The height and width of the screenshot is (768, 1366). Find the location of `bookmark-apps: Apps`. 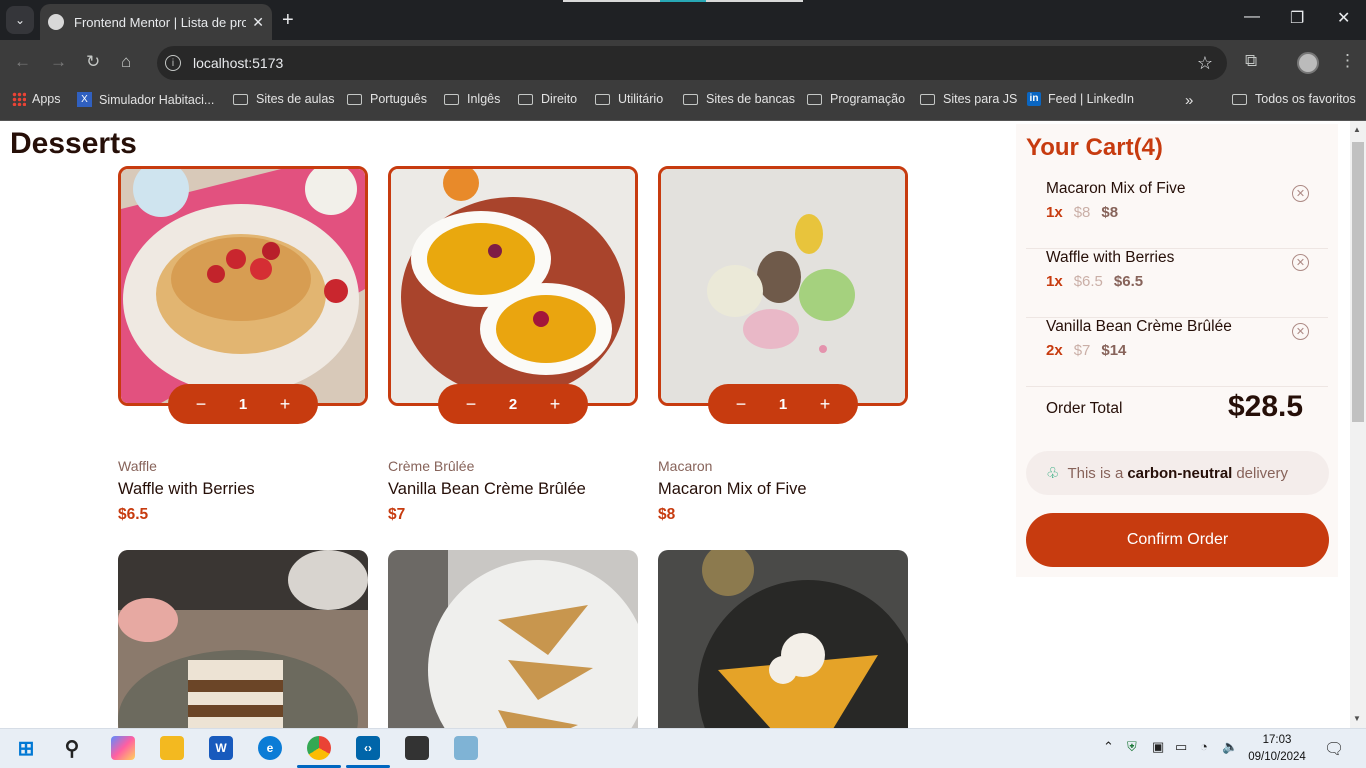

bookmark-apps: Apps is located at coordinates (36, 99).